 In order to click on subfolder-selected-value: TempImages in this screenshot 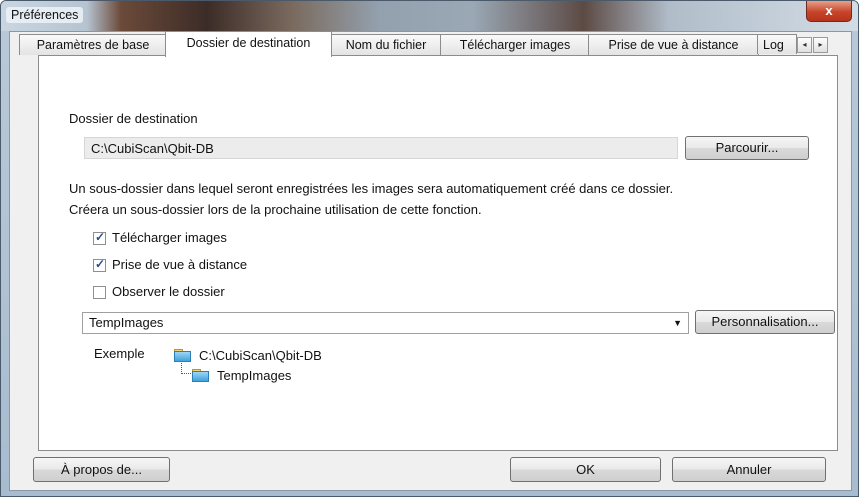, I will do `click(126, 322)`.